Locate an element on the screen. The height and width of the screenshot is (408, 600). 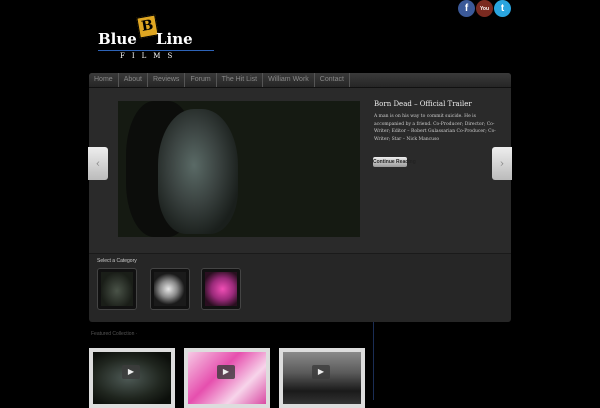
social-links: f You t is located at coordinates (484, 8).